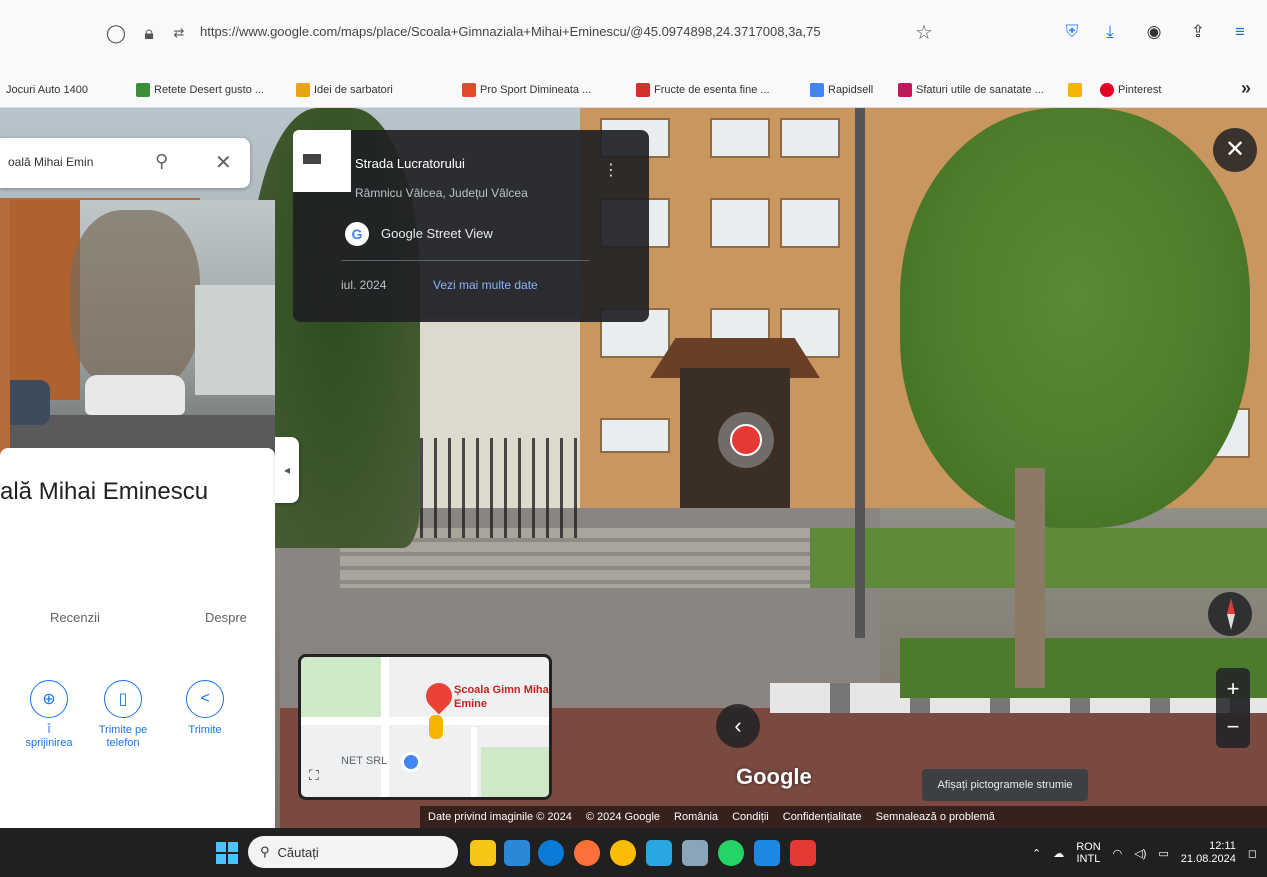  What do you see at coordinates (357, 234) in the screenshot?
I see `google-logo-icon: G` at bounding box center [357, 234].